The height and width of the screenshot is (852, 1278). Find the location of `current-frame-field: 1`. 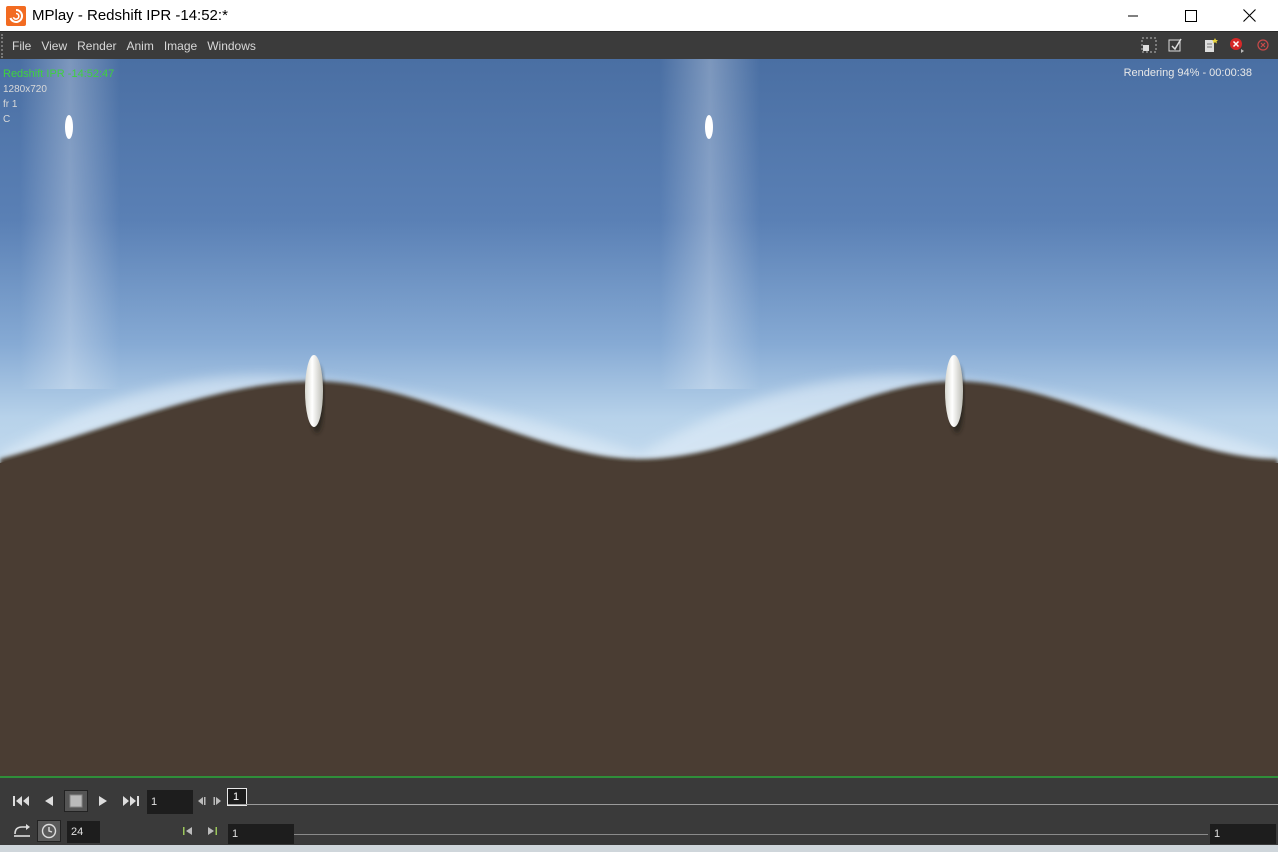

current-frame-field: 1 is located at coordinates (170, 802).